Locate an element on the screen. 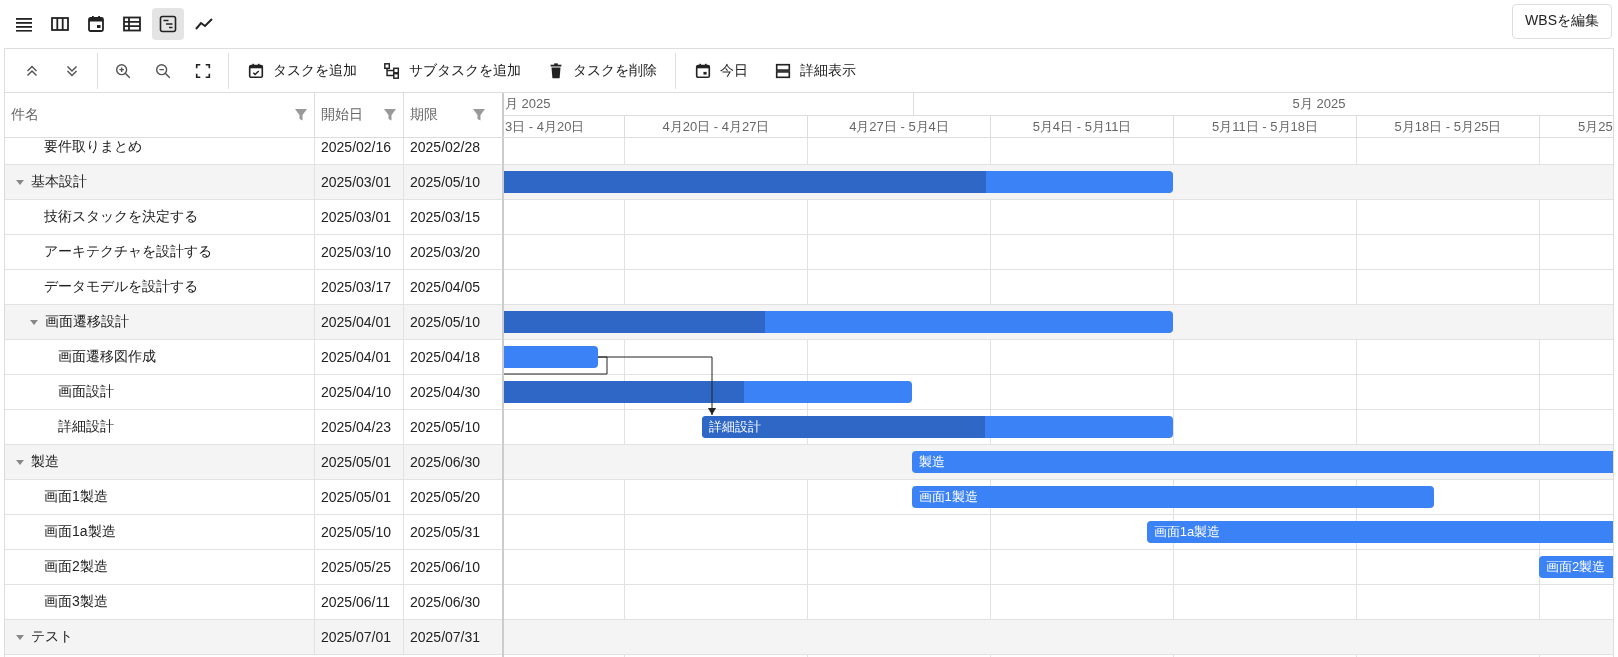 This screenshot has height=657, width=1618. task-row: 画面1製造 2025/05/01 2025/05/20 is located at coordinates (253, 497).